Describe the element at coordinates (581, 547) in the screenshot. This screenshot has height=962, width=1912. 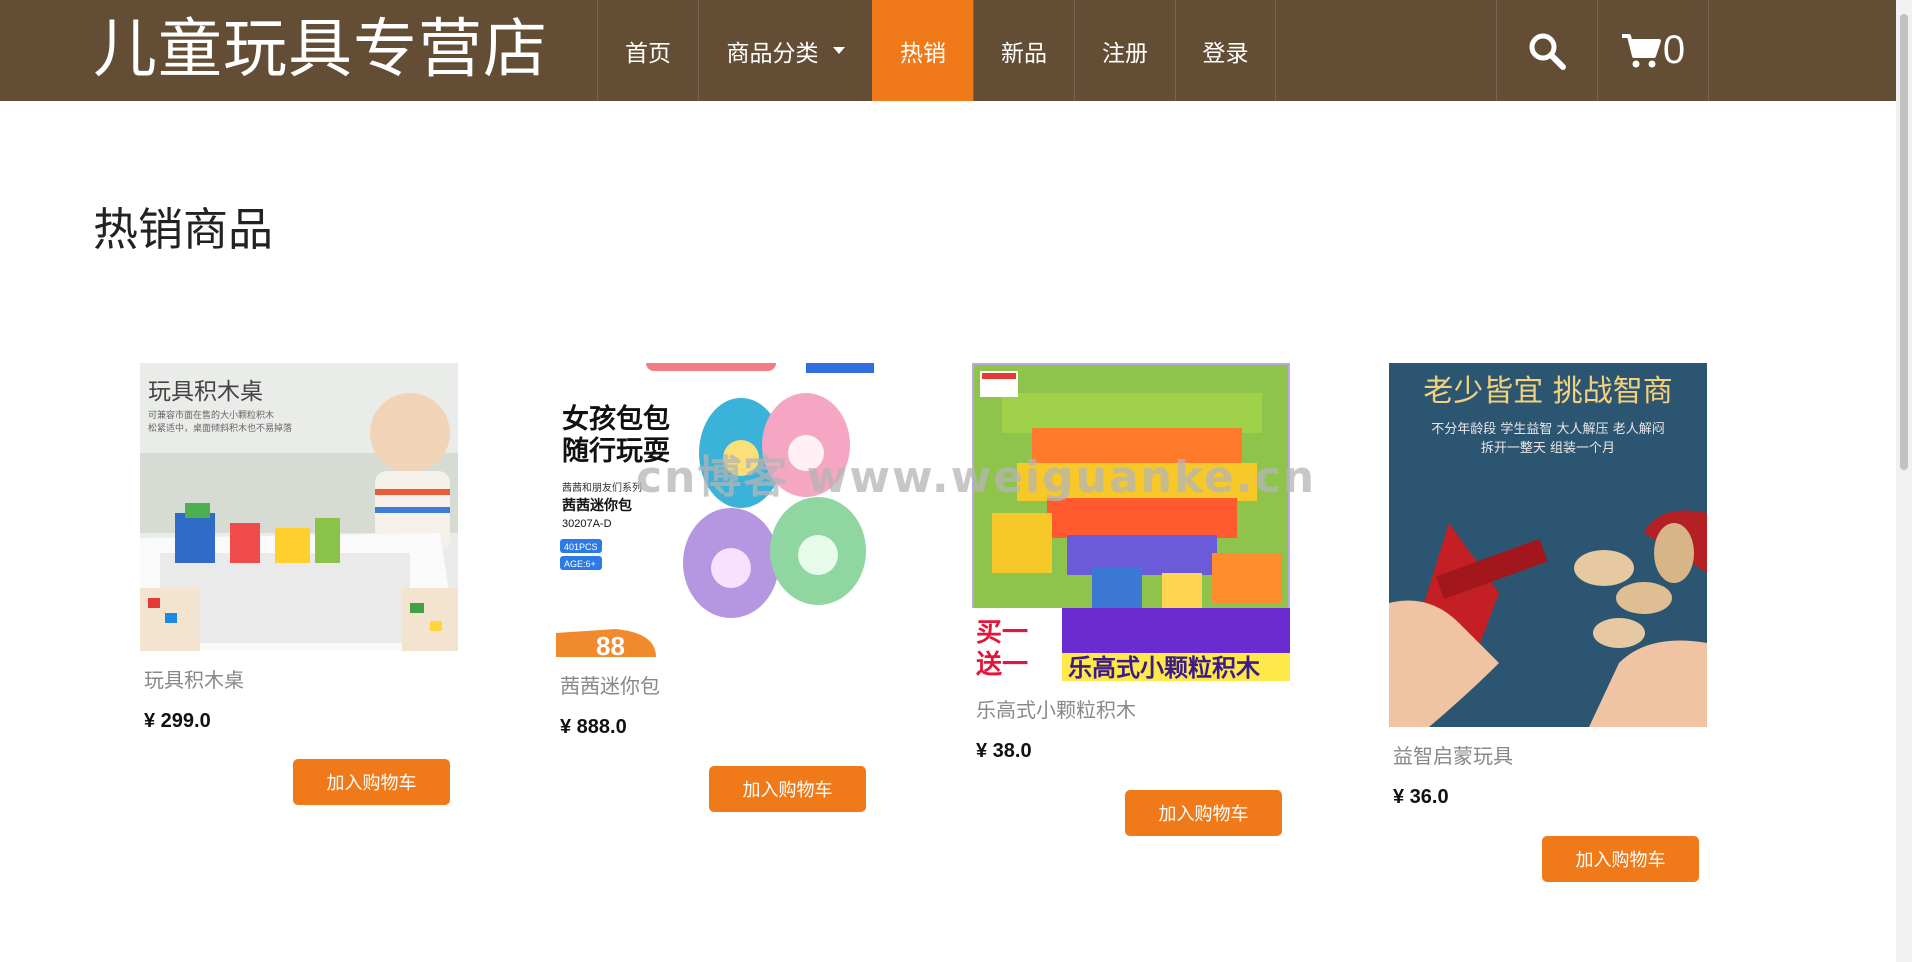
I see `image-caption: 401PCS` at that location.